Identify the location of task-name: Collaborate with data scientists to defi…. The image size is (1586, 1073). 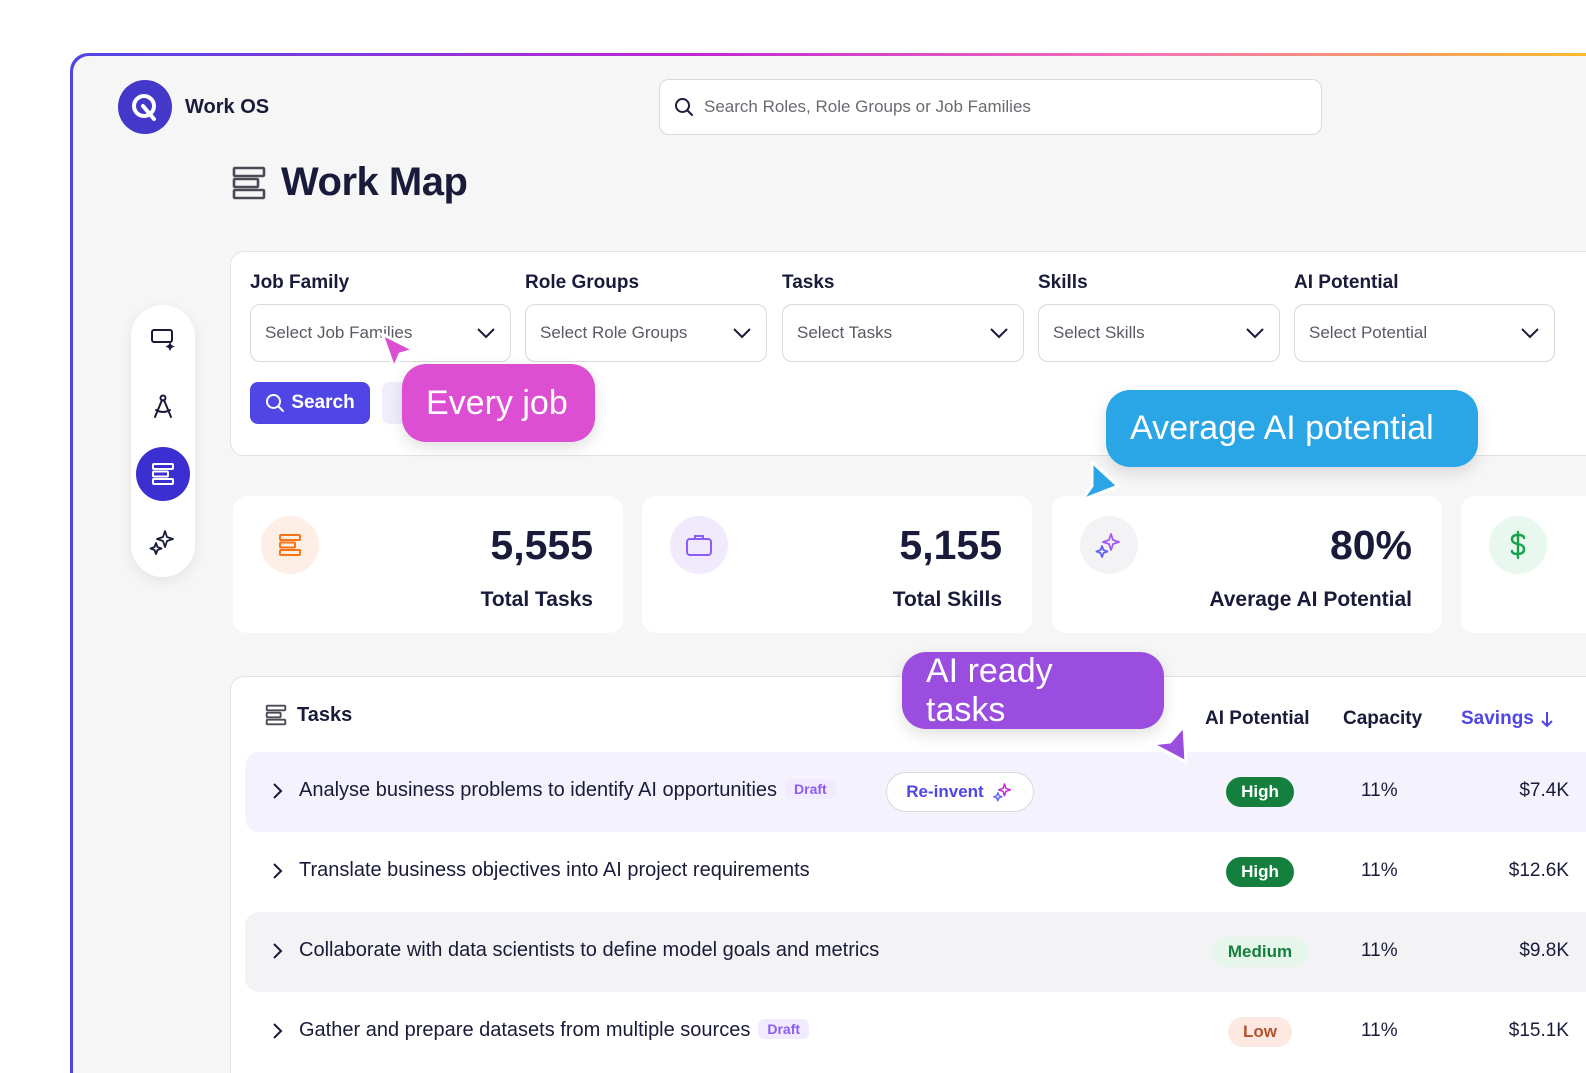
(589, 950).